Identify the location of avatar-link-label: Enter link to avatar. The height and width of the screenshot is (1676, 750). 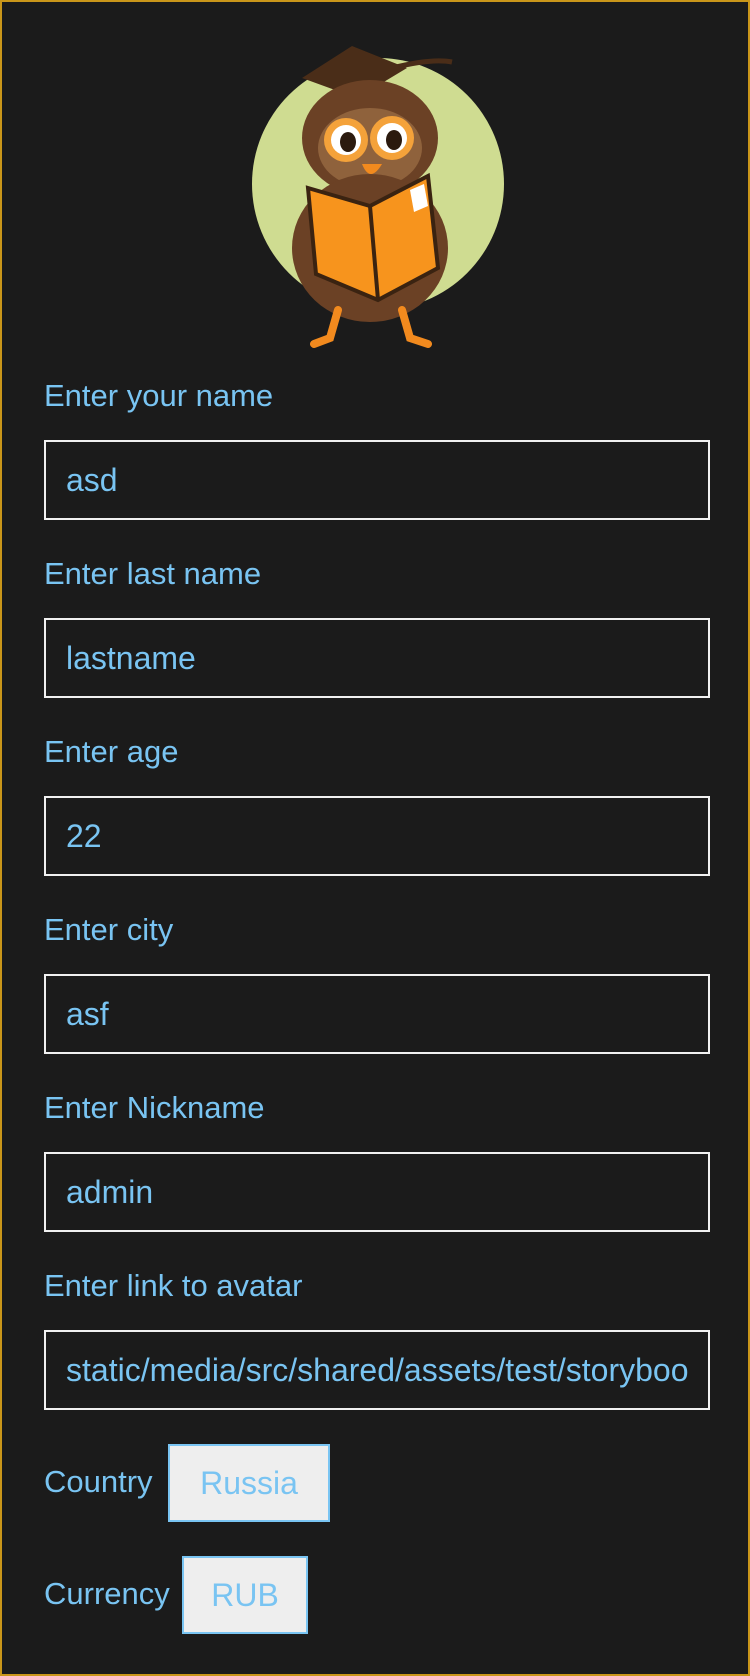
(173, 1285).